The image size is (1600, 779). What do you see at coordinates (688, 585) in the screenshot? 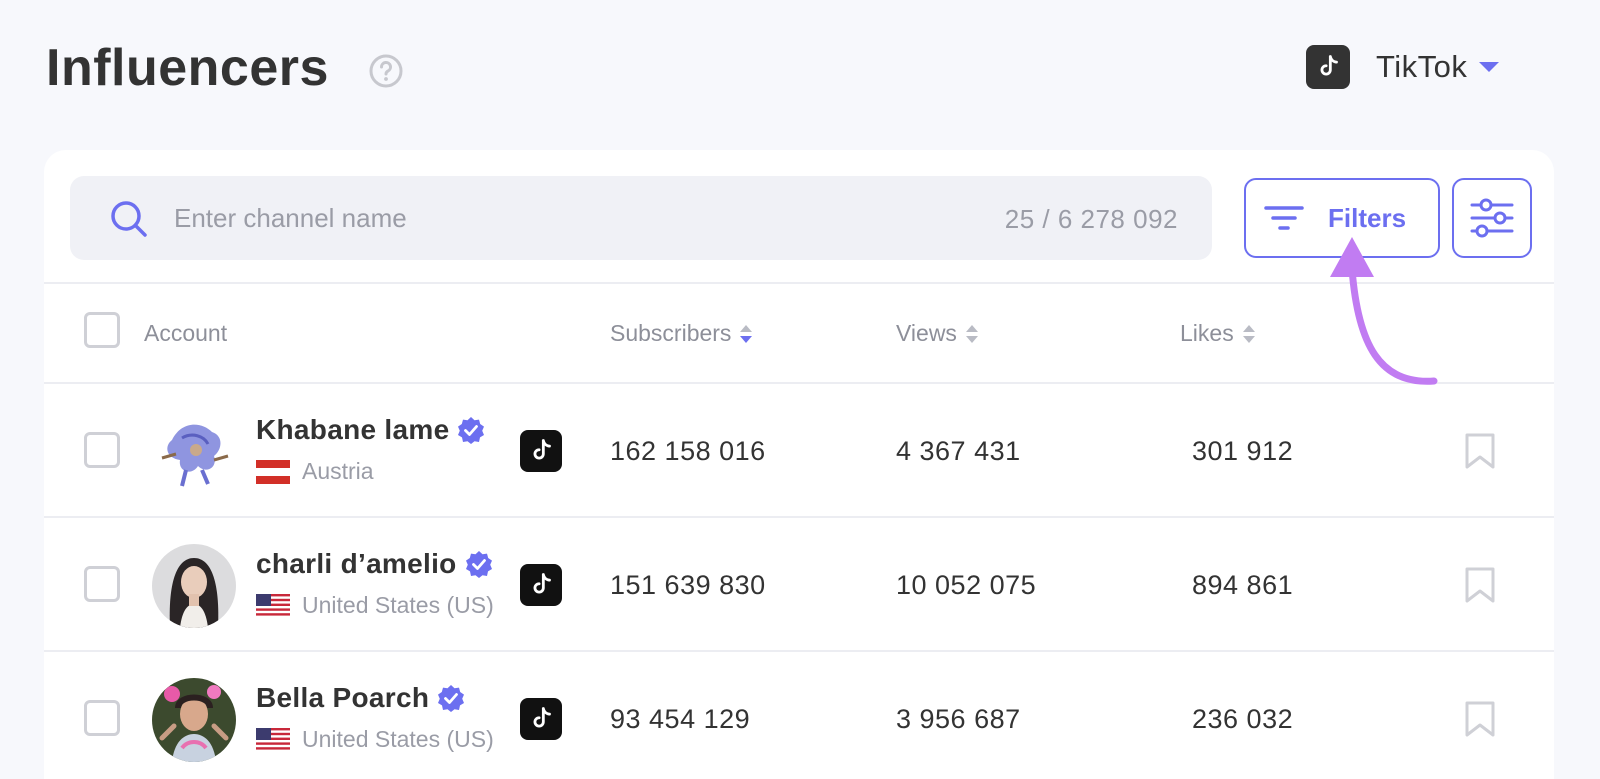
I see `subscribers-cell: 151 639 830` at bounding box center [688, 585].